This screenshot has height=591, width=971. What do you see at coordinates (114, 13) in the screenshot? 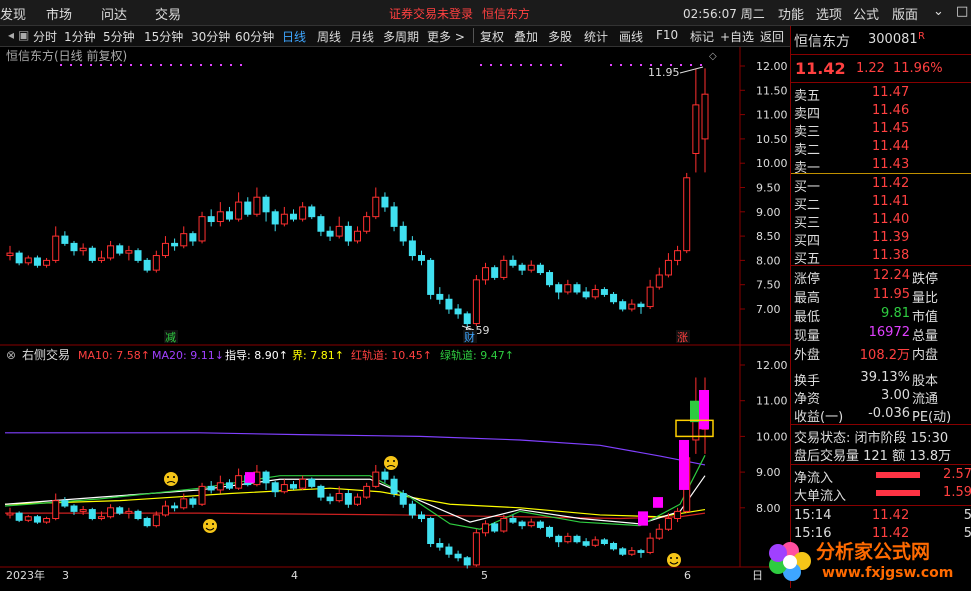
I see `menu-wenda: 问达` at bounding box center [114, 13].